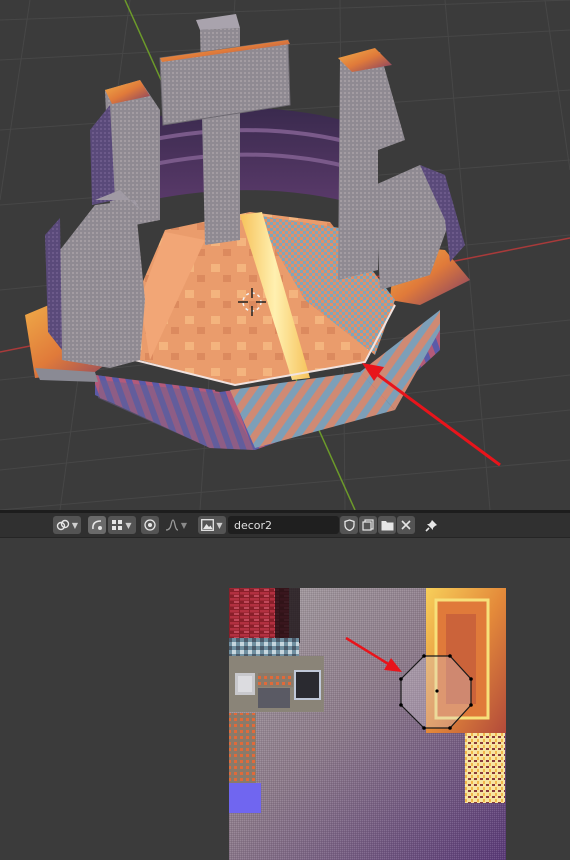 This screenshot has height=860, width=570. I want to click on uv-center-dot, so click(437, 691).